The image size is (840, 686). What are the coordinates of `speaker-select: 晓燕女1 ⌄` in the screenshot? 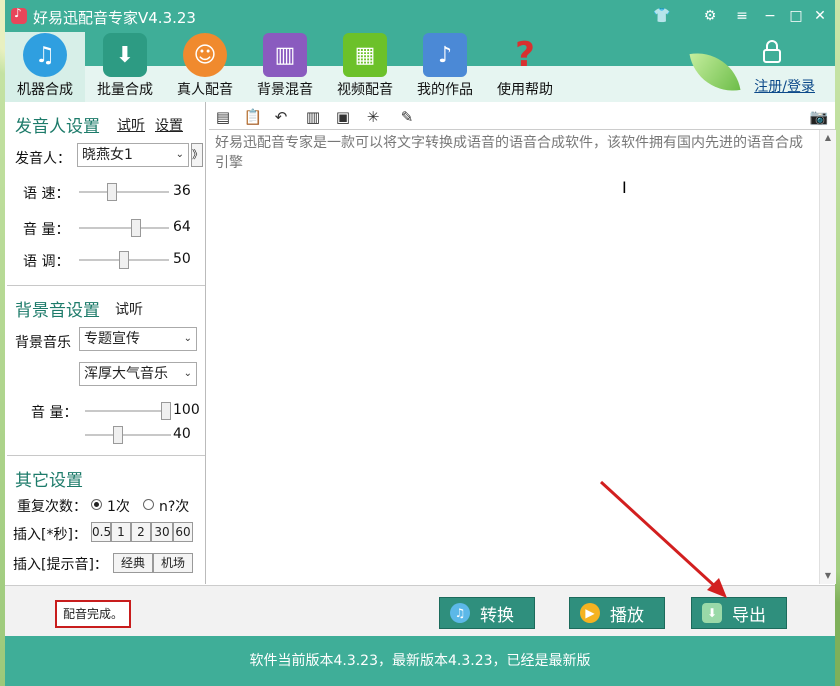 It's located at (133, 155).